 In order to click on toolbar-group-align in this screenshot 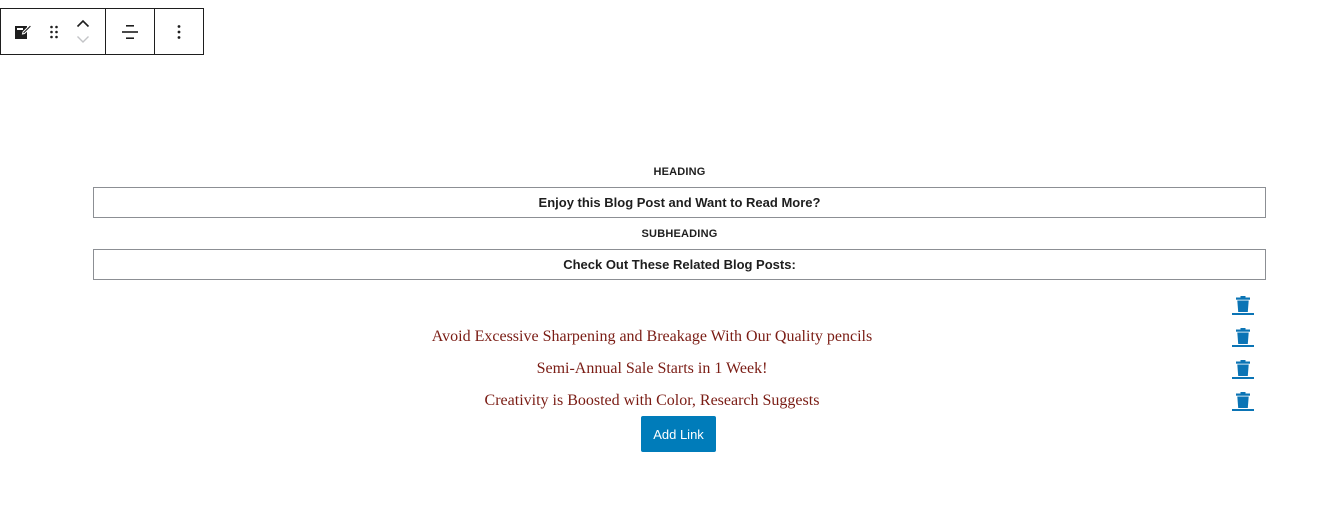, I will do `click(130, 31)`.